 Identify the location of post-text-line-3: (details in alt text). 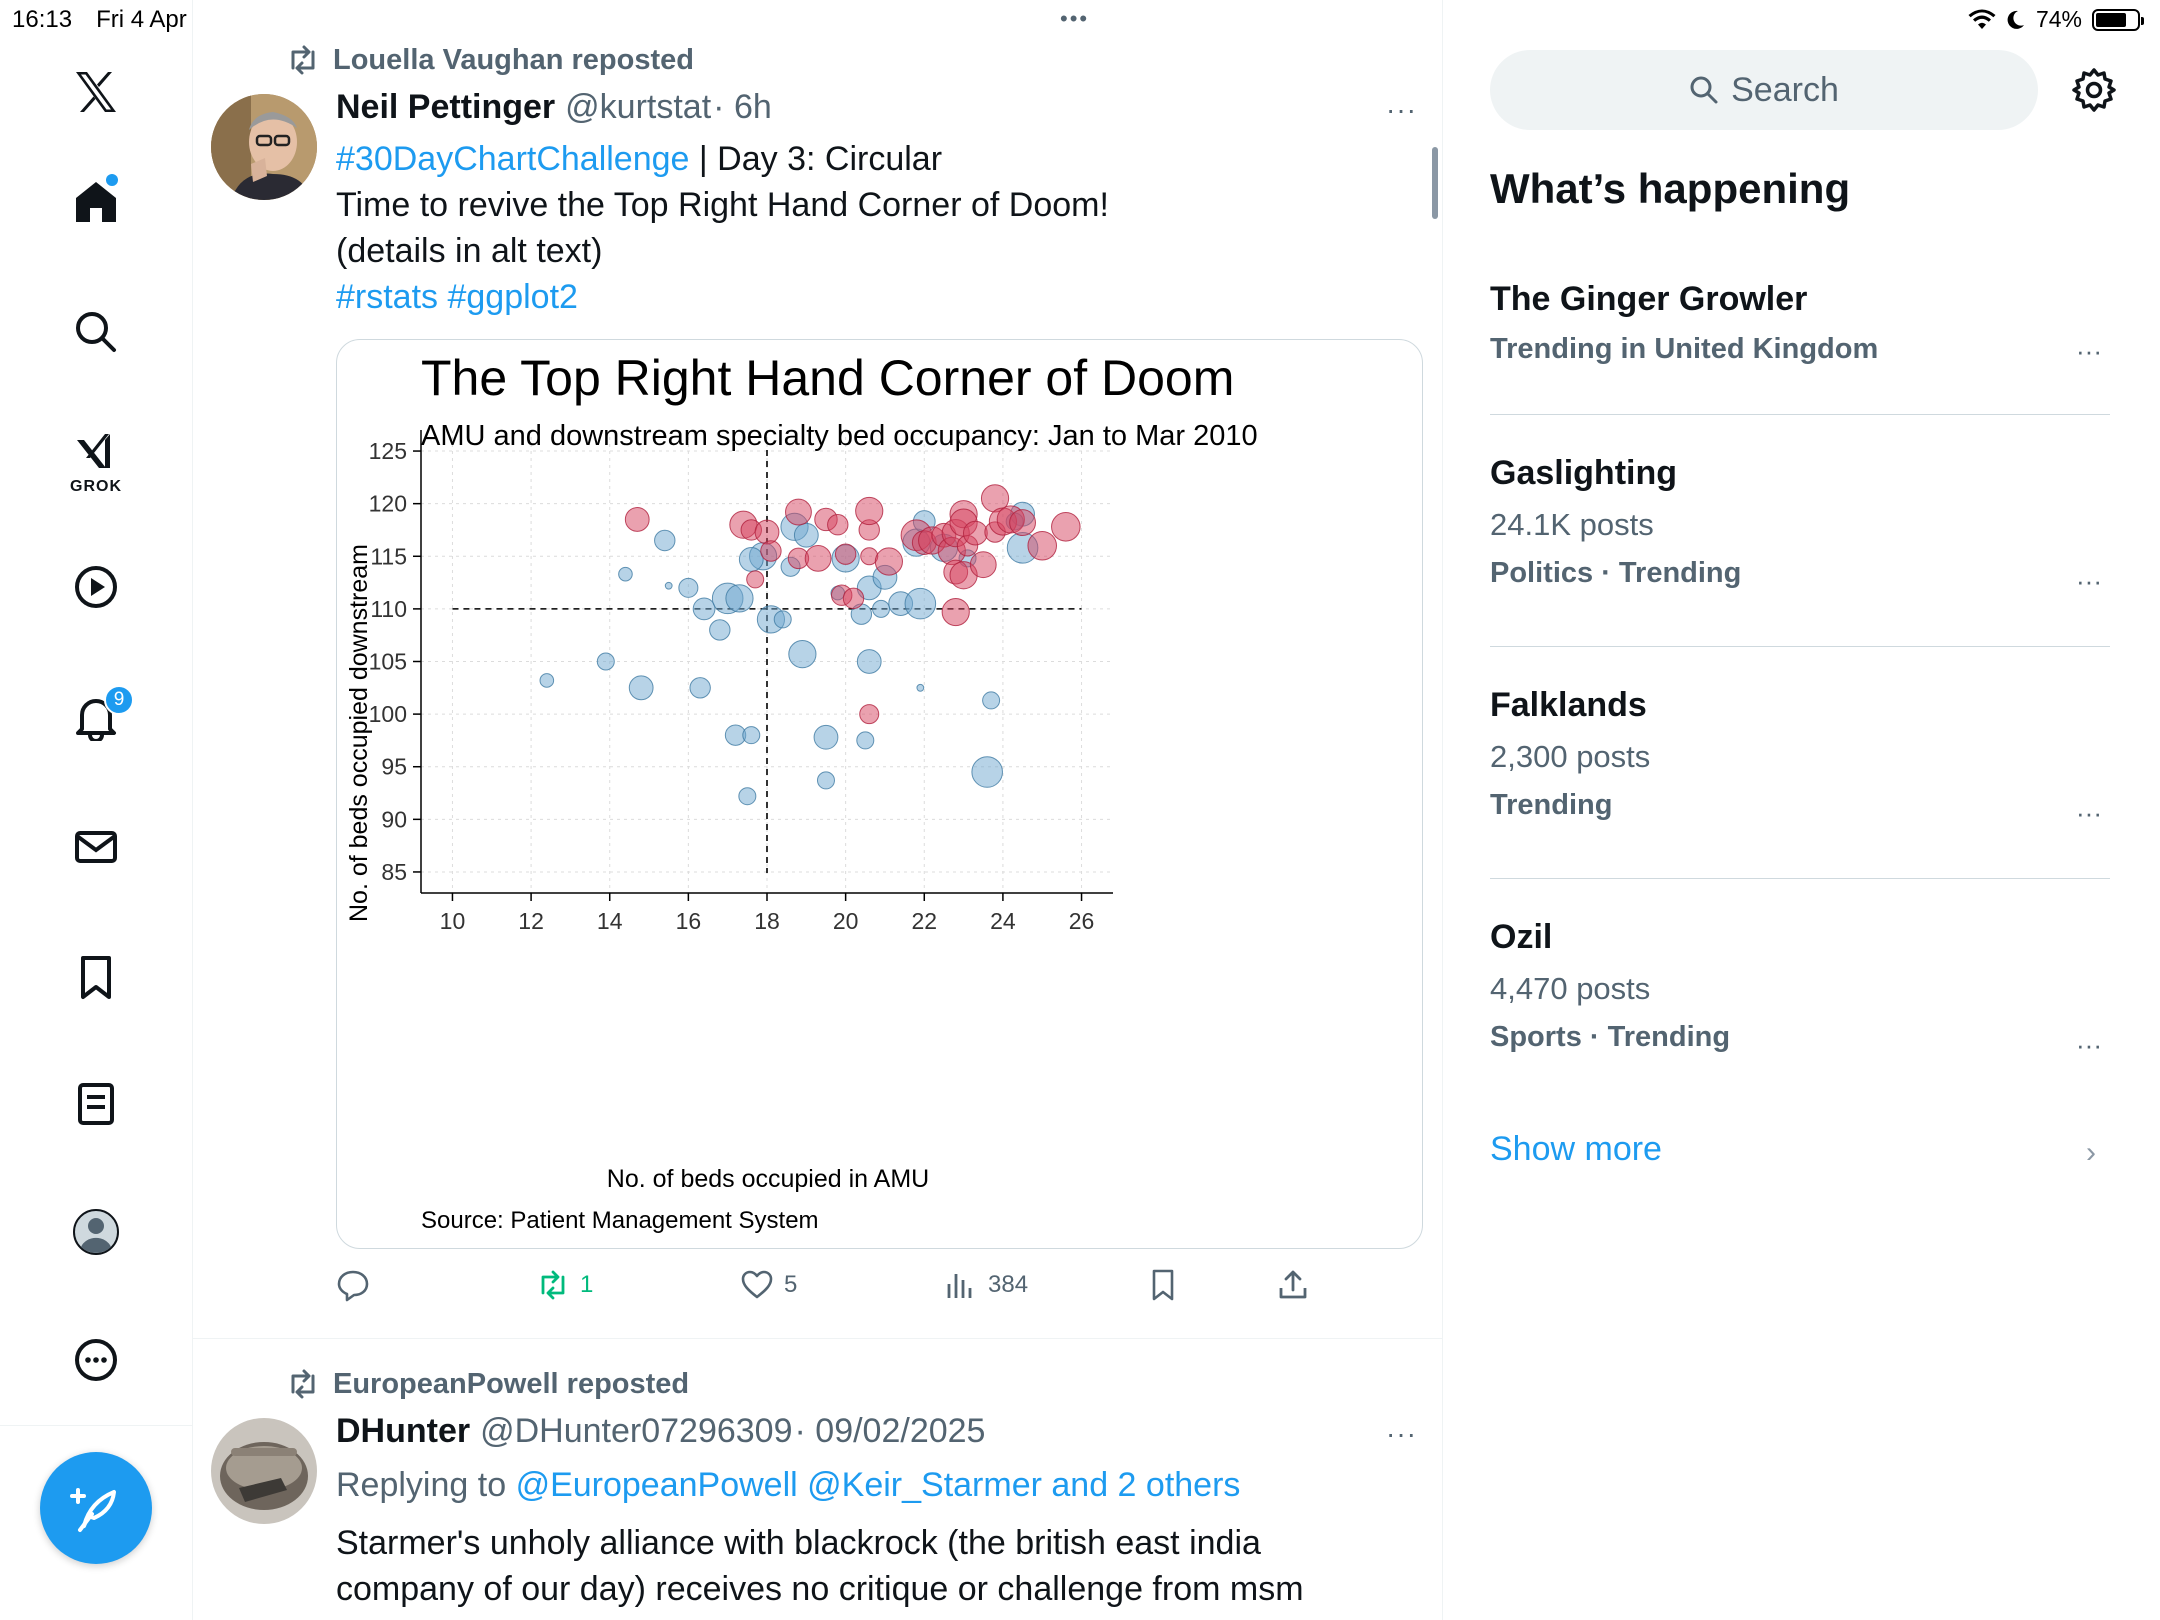
(469, 251).